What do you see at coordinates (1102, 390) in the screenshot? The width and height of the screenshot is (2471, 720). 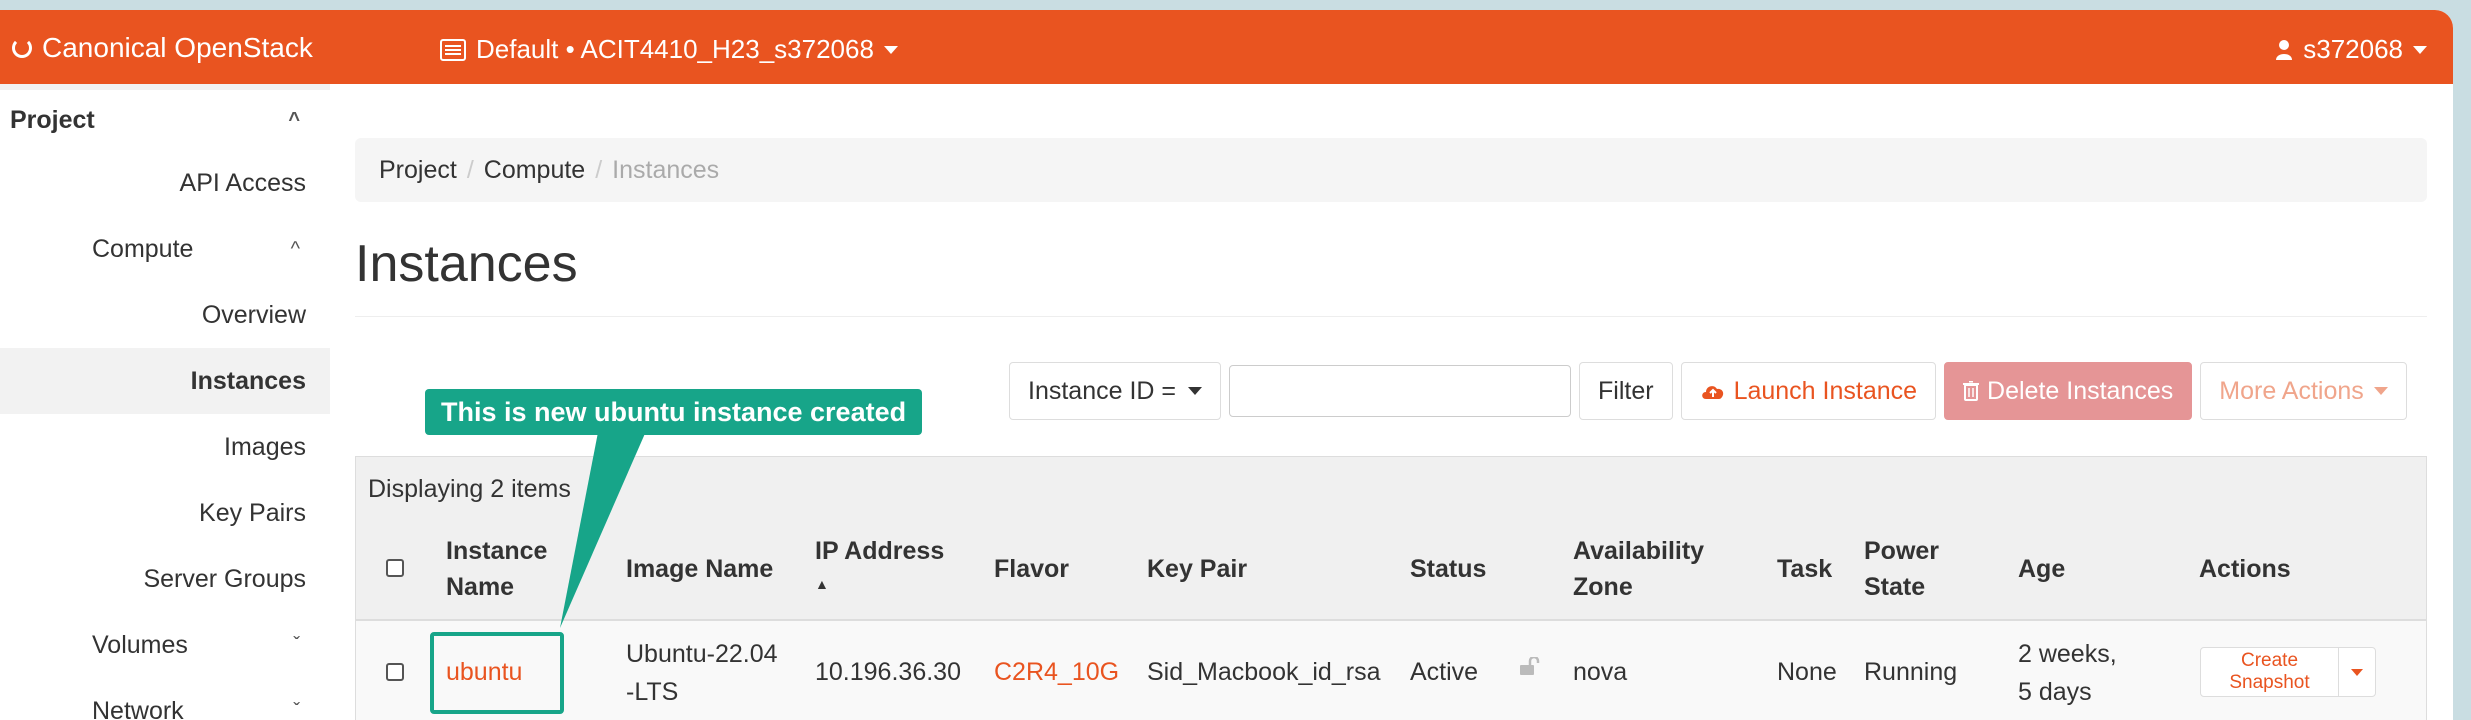 I see `filter-field-label: Instance ID =` at bounding box center [1102, 390].